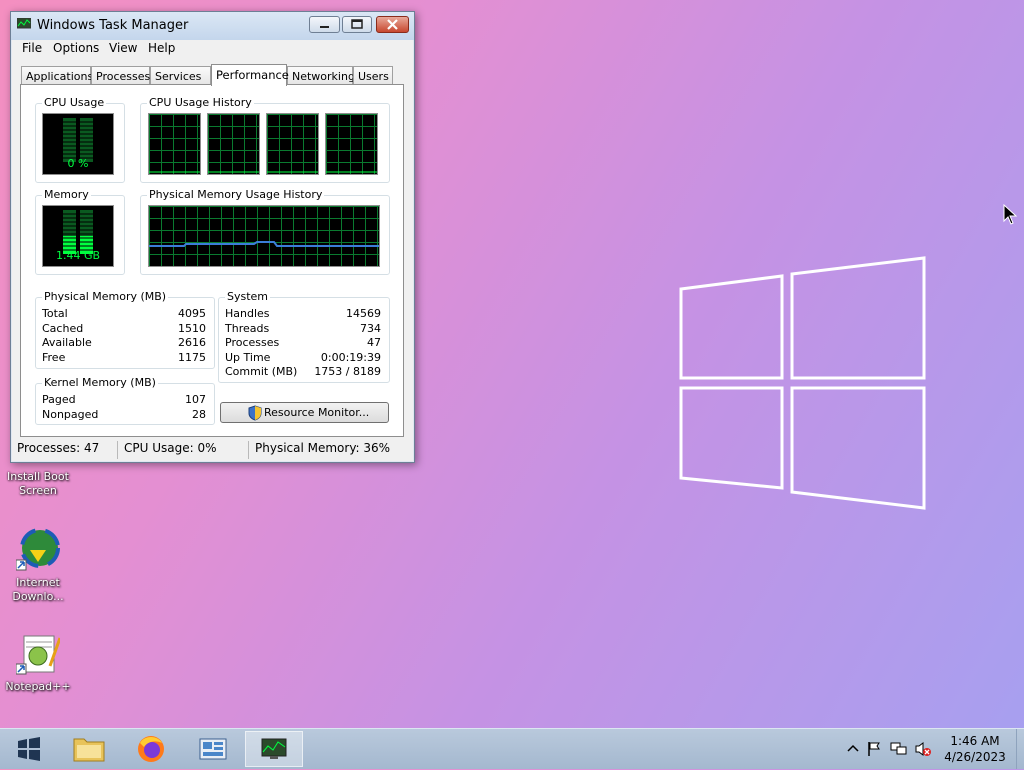  I want to click on tab-networking: Networking, so click(321, 75).